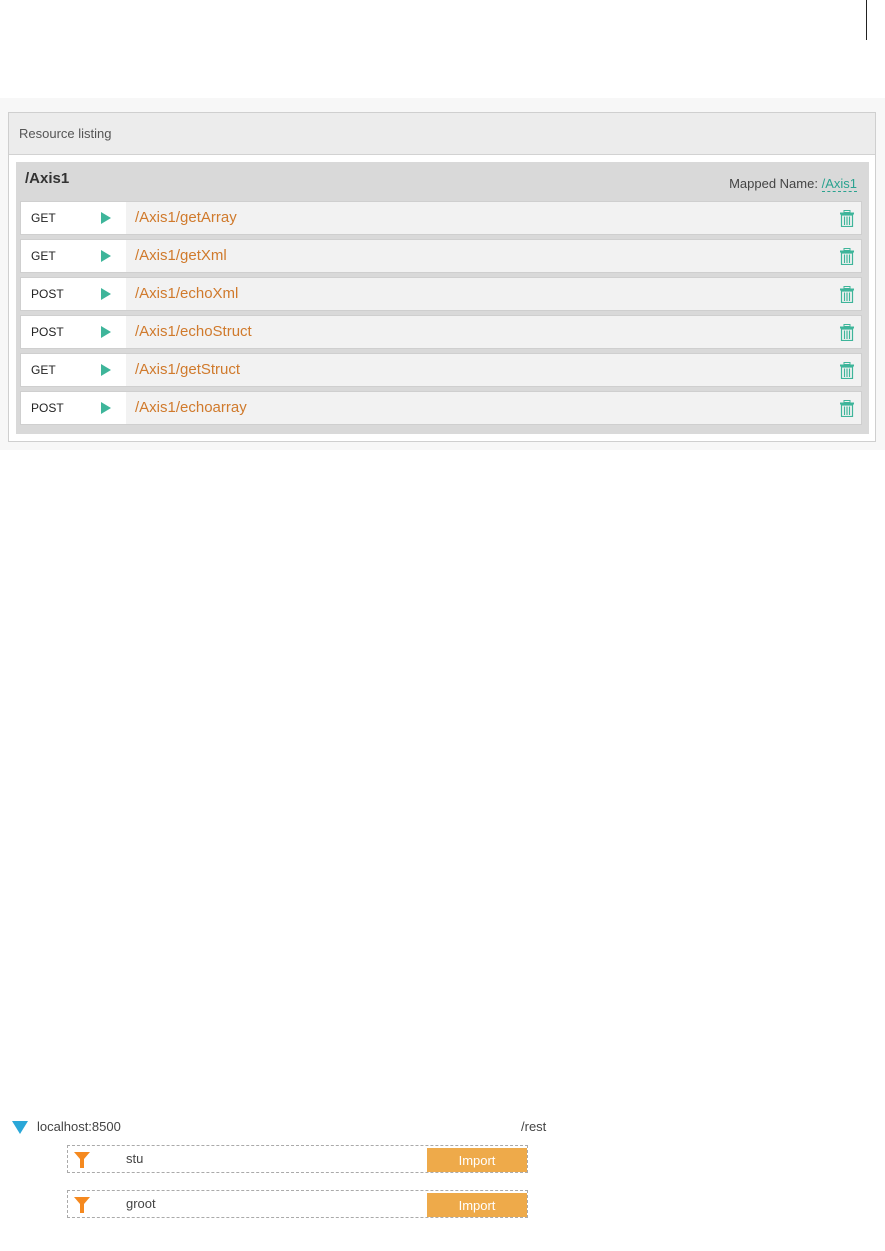 The height and width of the screenshot is (1251, 885). What do you see at coordinates (442, 134) in the screenshot?
I see `resource-listing-header: Resource listing` at bounding box center [442, 134].